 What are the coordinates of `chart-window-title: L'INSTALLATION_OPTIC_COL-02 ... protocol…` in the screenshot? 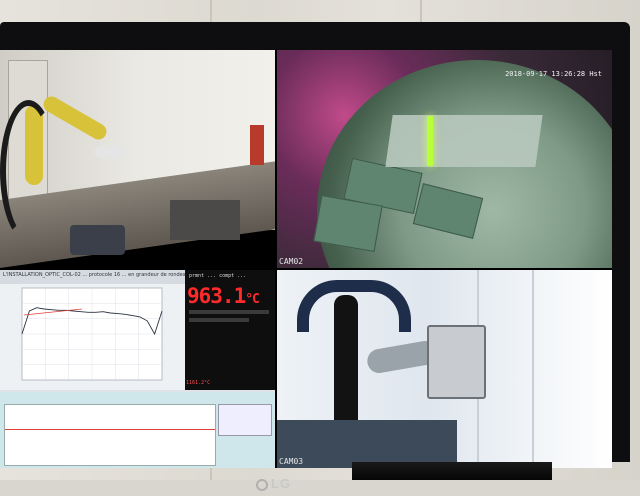 It's located at (92, 277).